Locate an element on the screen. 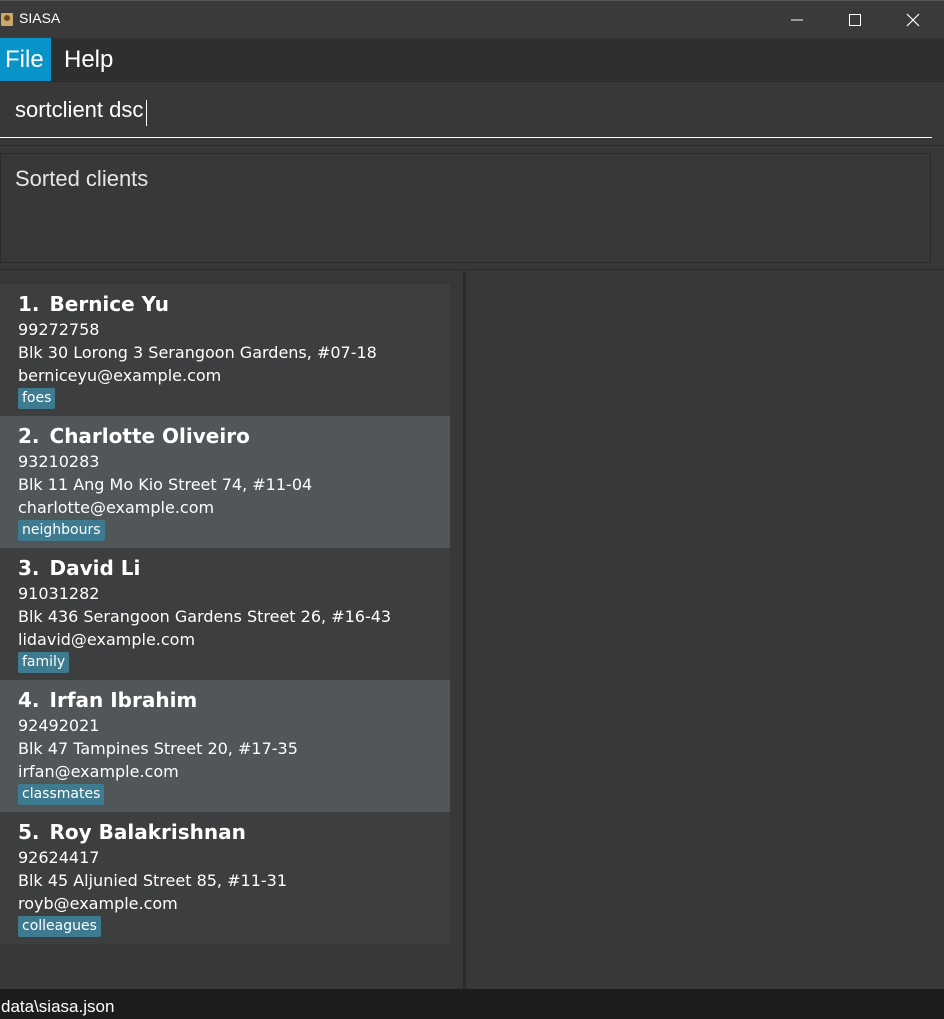 The image size is (944, 1019). minimize-button is located at coordinates (797, 20).